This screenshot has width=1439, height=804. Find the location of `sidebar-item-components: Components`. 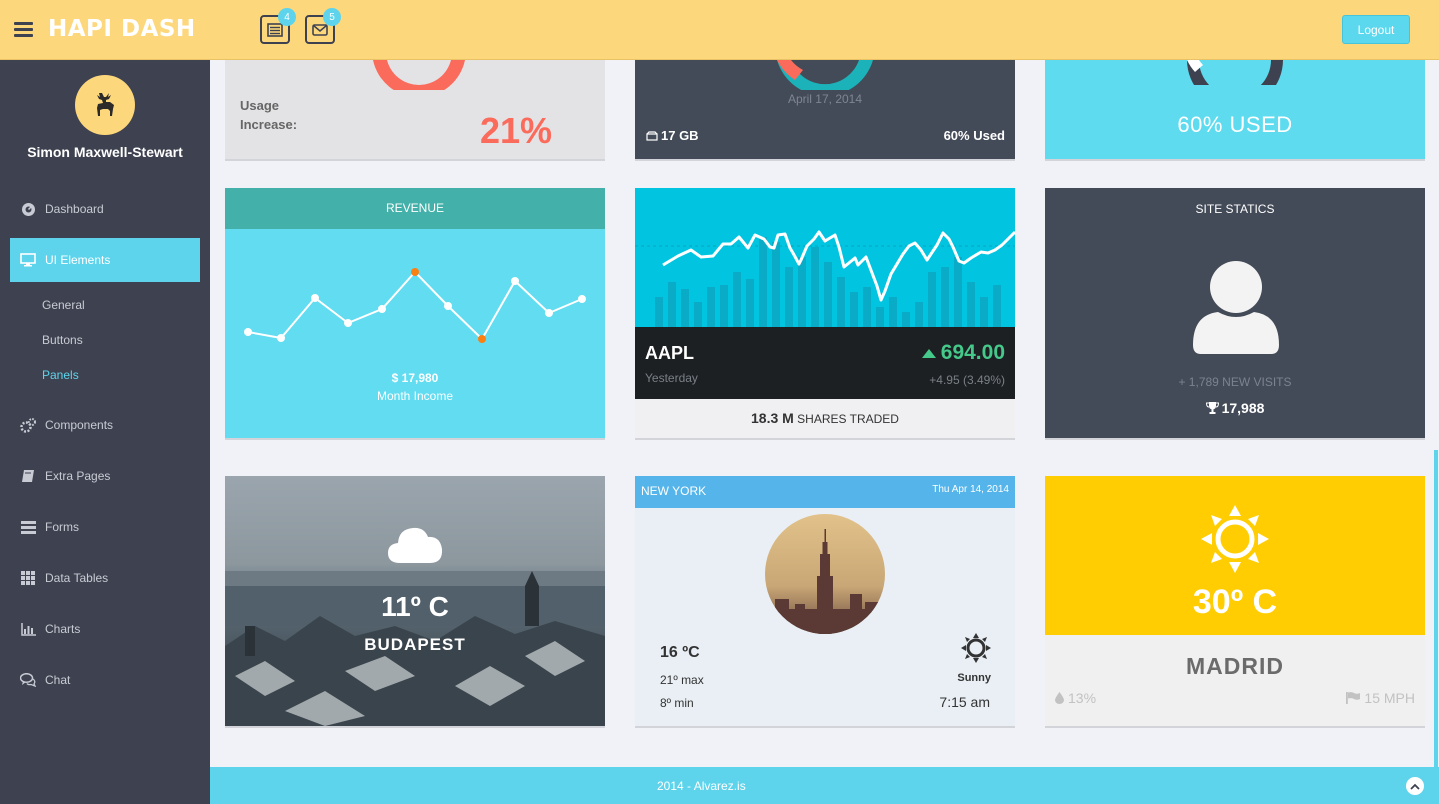

sidebar-item-components: Components is located at coordinates (66, 425).